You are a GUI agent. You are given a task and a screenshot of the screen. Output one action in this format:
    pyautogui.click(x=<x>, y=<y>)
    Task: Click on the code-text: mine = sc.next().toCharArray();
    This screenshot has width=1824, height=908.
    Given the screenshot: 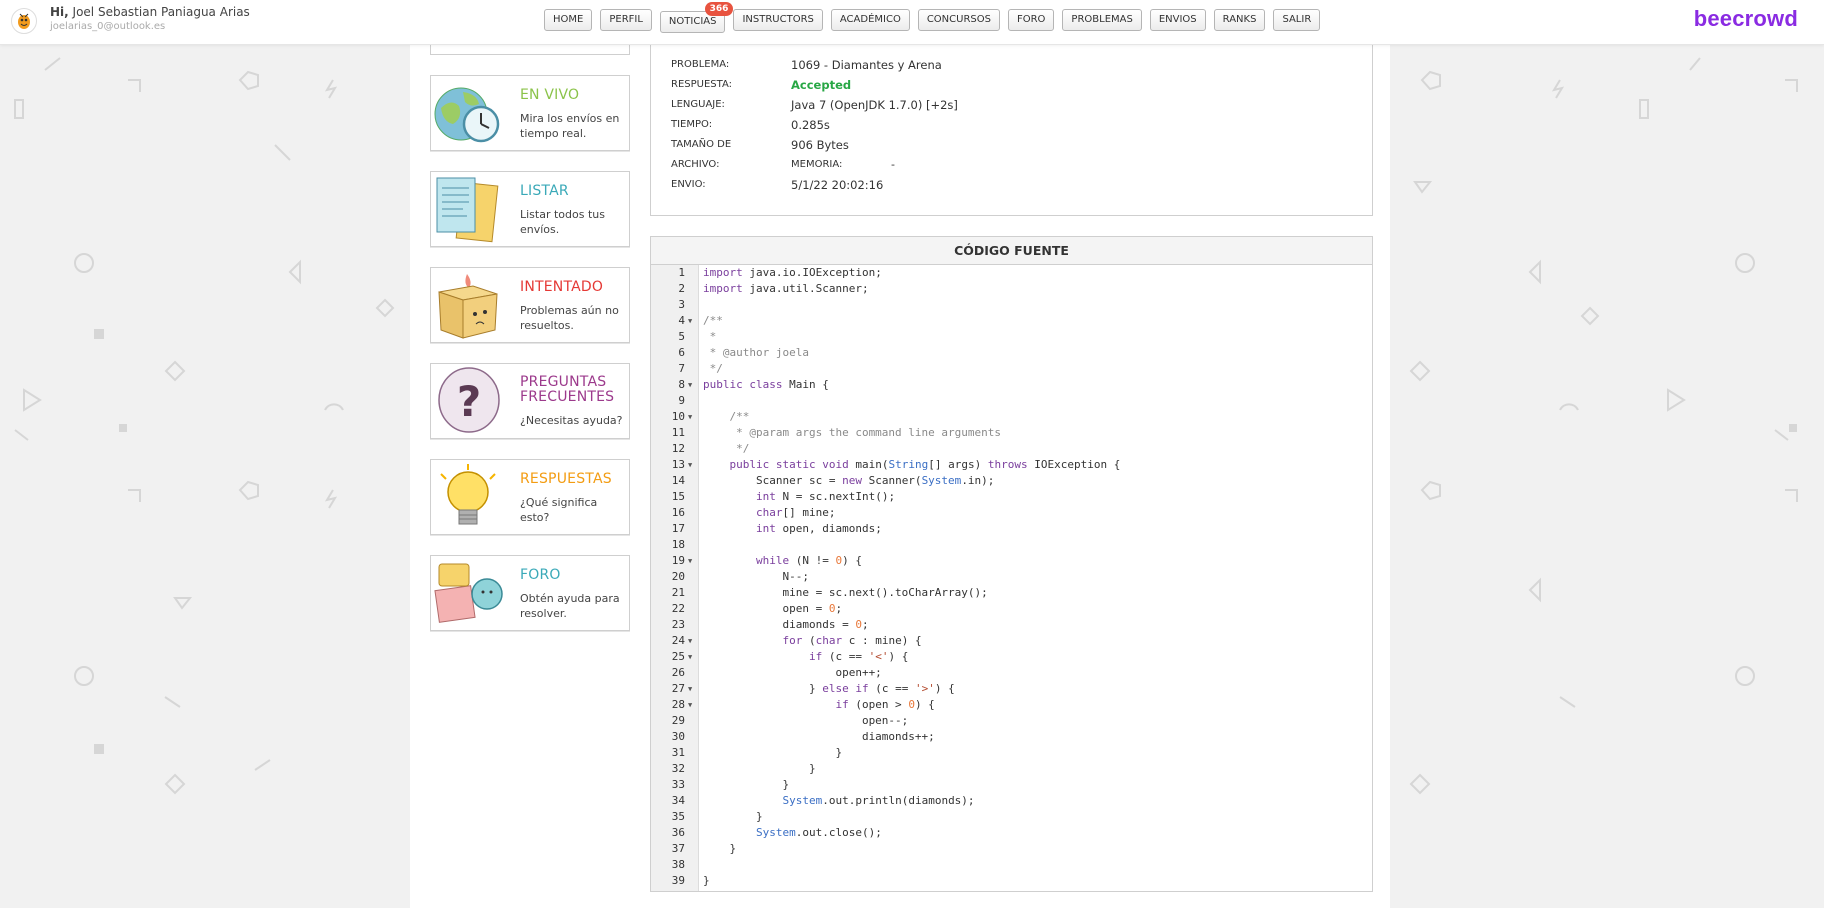 What is the action you would take?
    pyautogui.click(x=845, y=592)
    